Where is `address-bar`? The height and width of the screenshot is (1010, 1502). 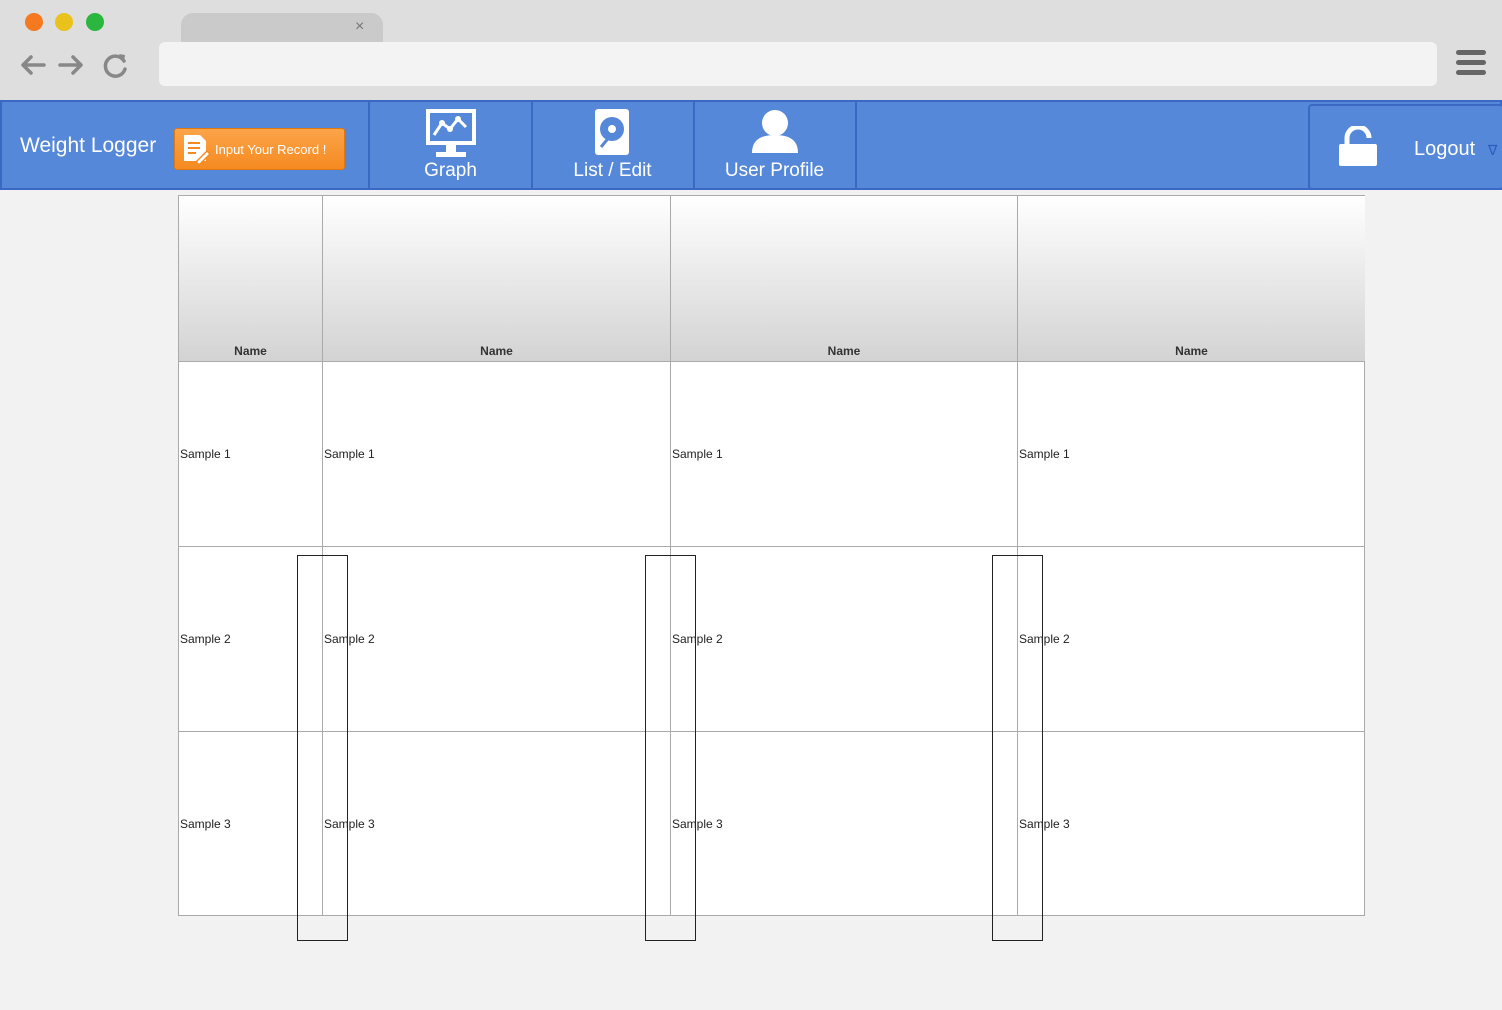
address-bar is located at coordinates (798, 64).